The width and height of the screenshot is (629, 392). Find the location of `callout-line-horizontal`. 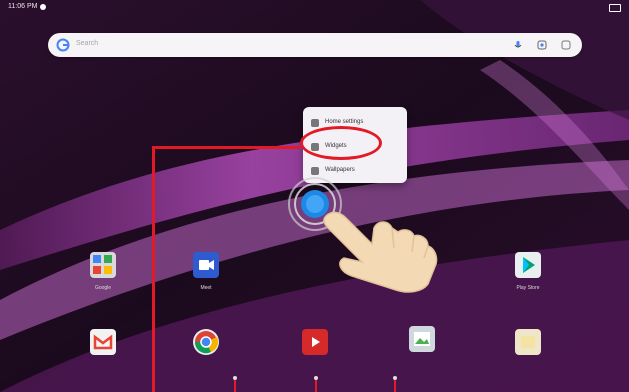

callout-line-horizontal is located at coordinates (226, 147).